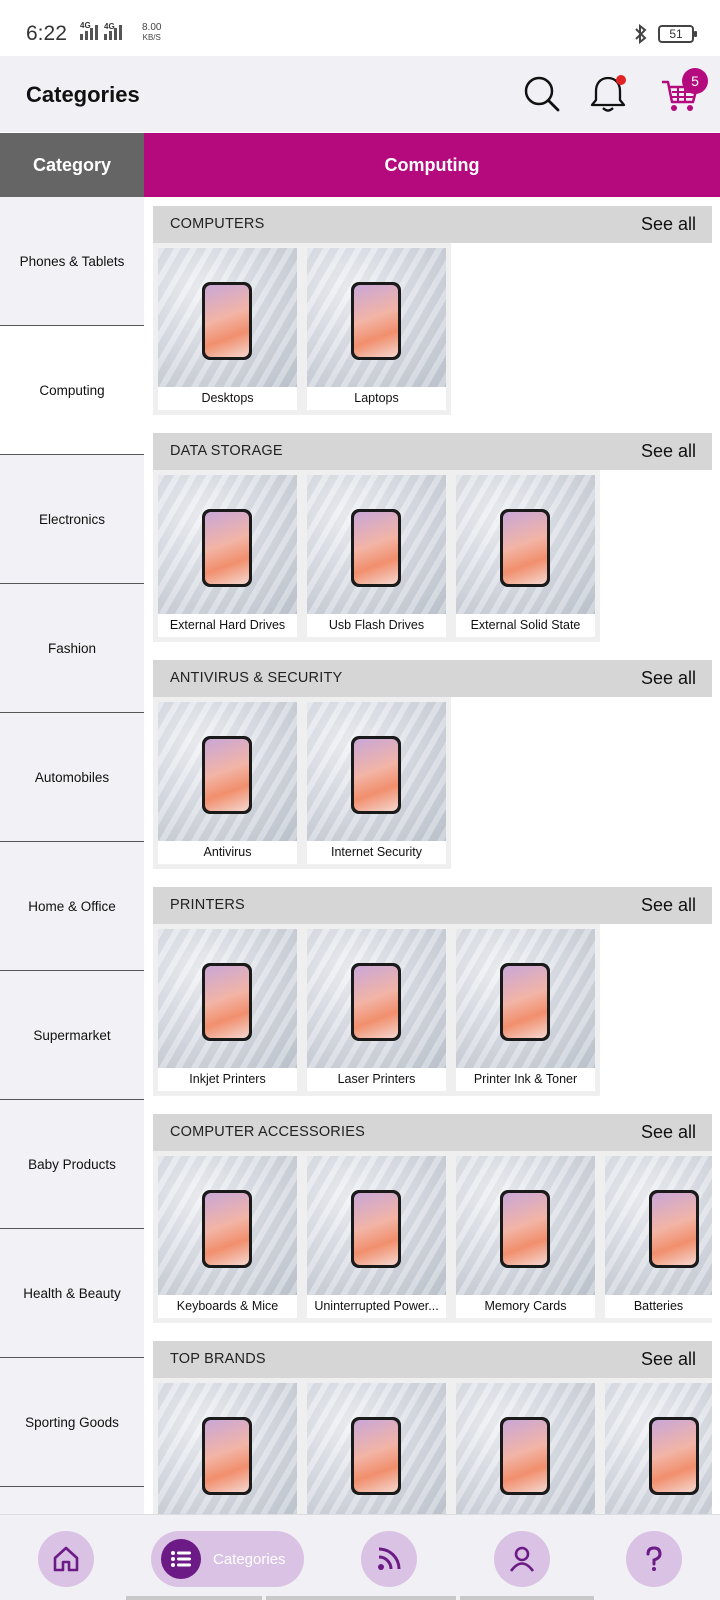  Describe the element at coordinates (83, 94) in the screenshot. I see `page-title: Categories` at that location.